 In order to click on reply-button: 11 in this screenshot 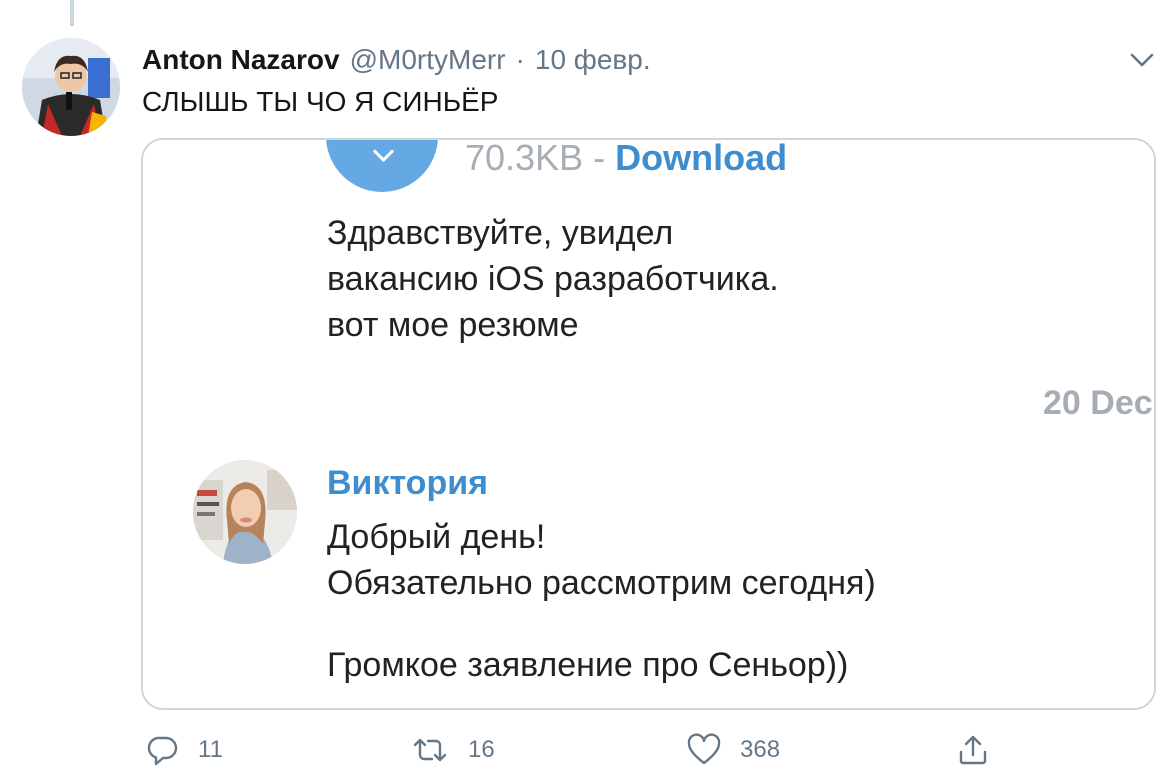, I will do `click(184, 750)`.